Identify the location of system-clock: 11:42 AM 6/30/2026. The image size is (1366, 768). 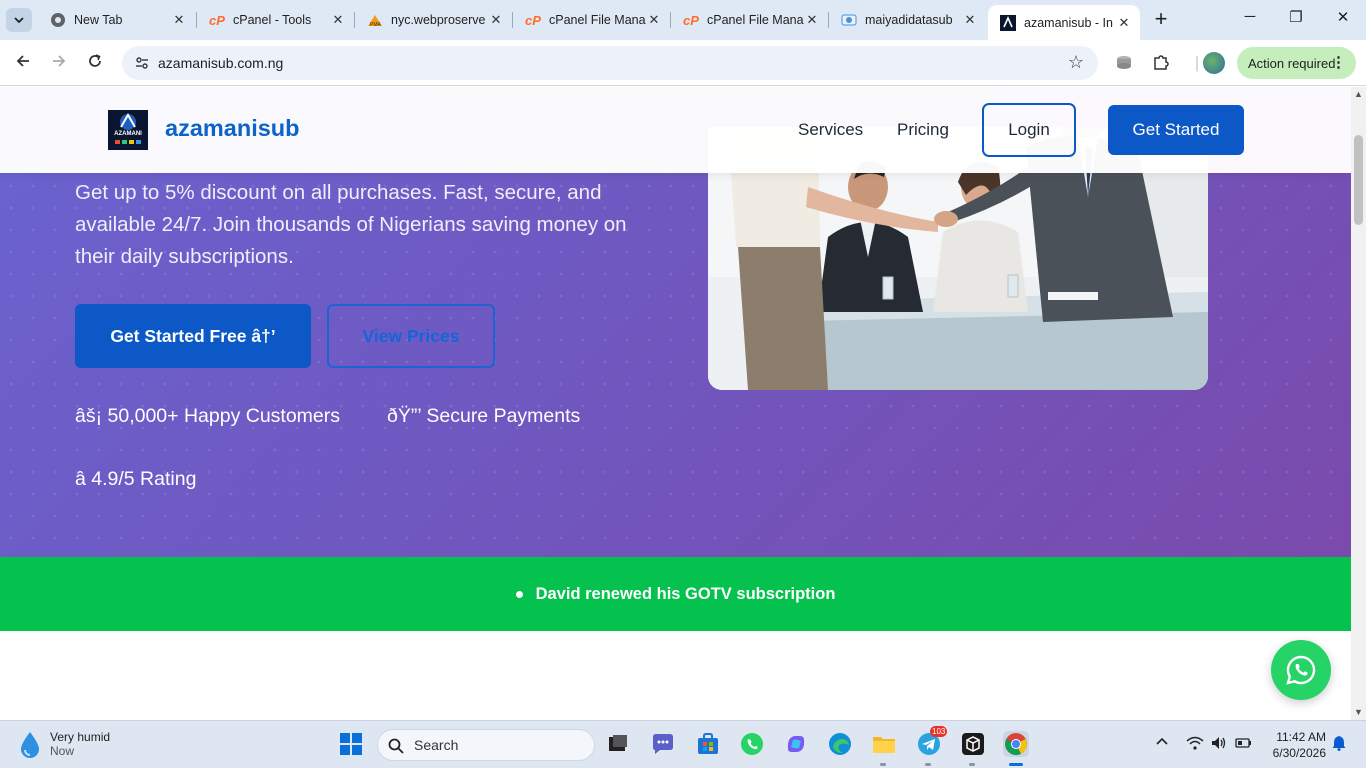
(1294, 745).